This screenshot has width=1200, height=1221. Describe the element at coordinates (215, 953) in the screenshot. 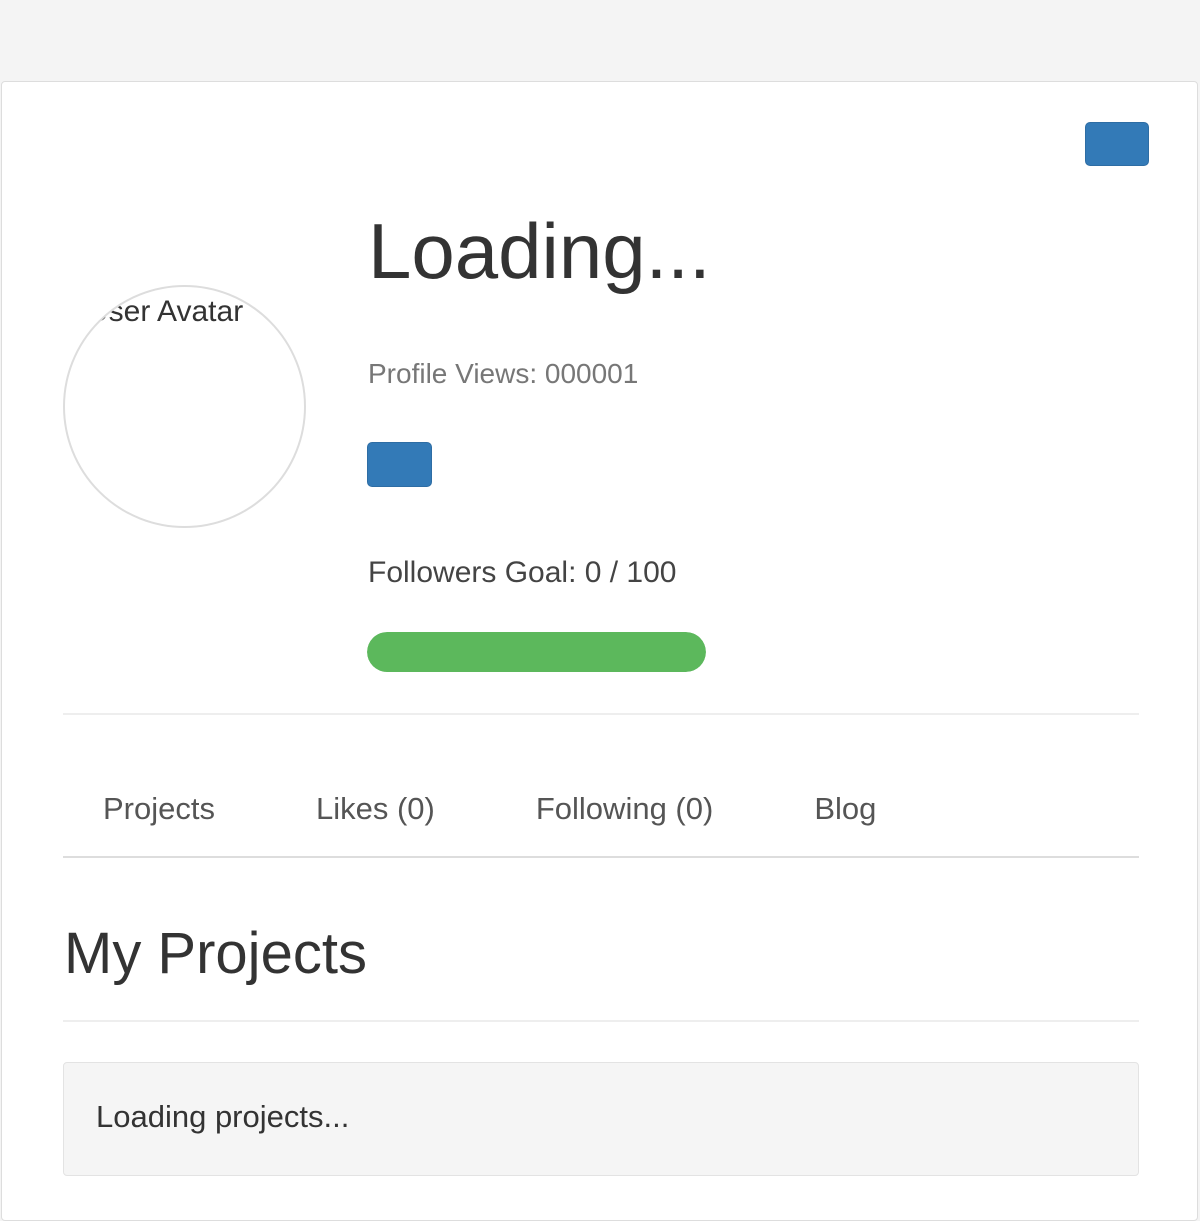

I see `section-title: My Projects` at that location.